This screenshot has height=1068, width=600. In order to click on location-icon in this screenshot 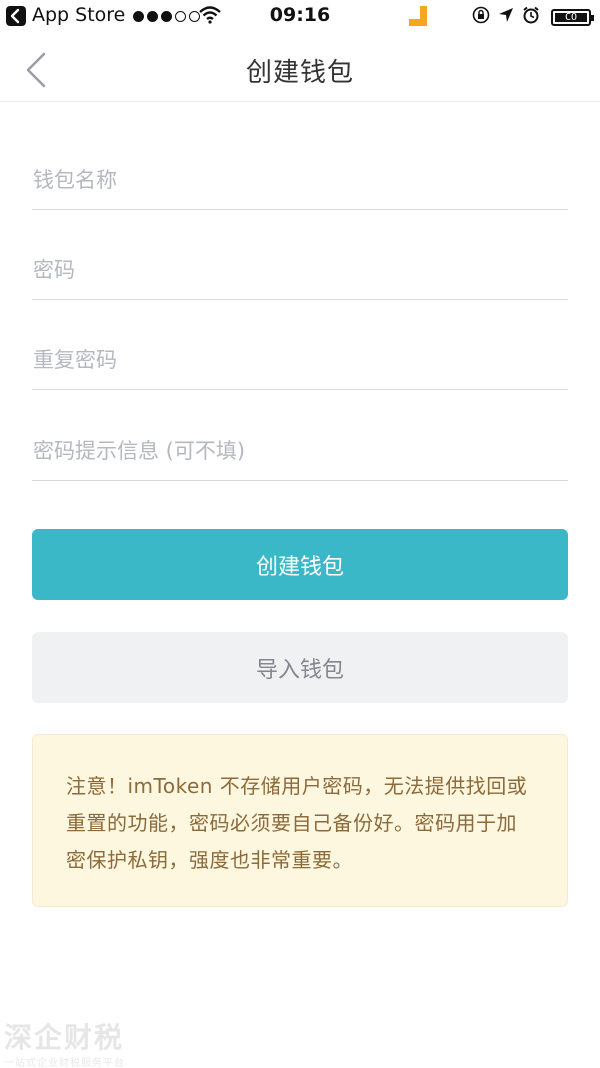, I will do `click(506, 15)`.